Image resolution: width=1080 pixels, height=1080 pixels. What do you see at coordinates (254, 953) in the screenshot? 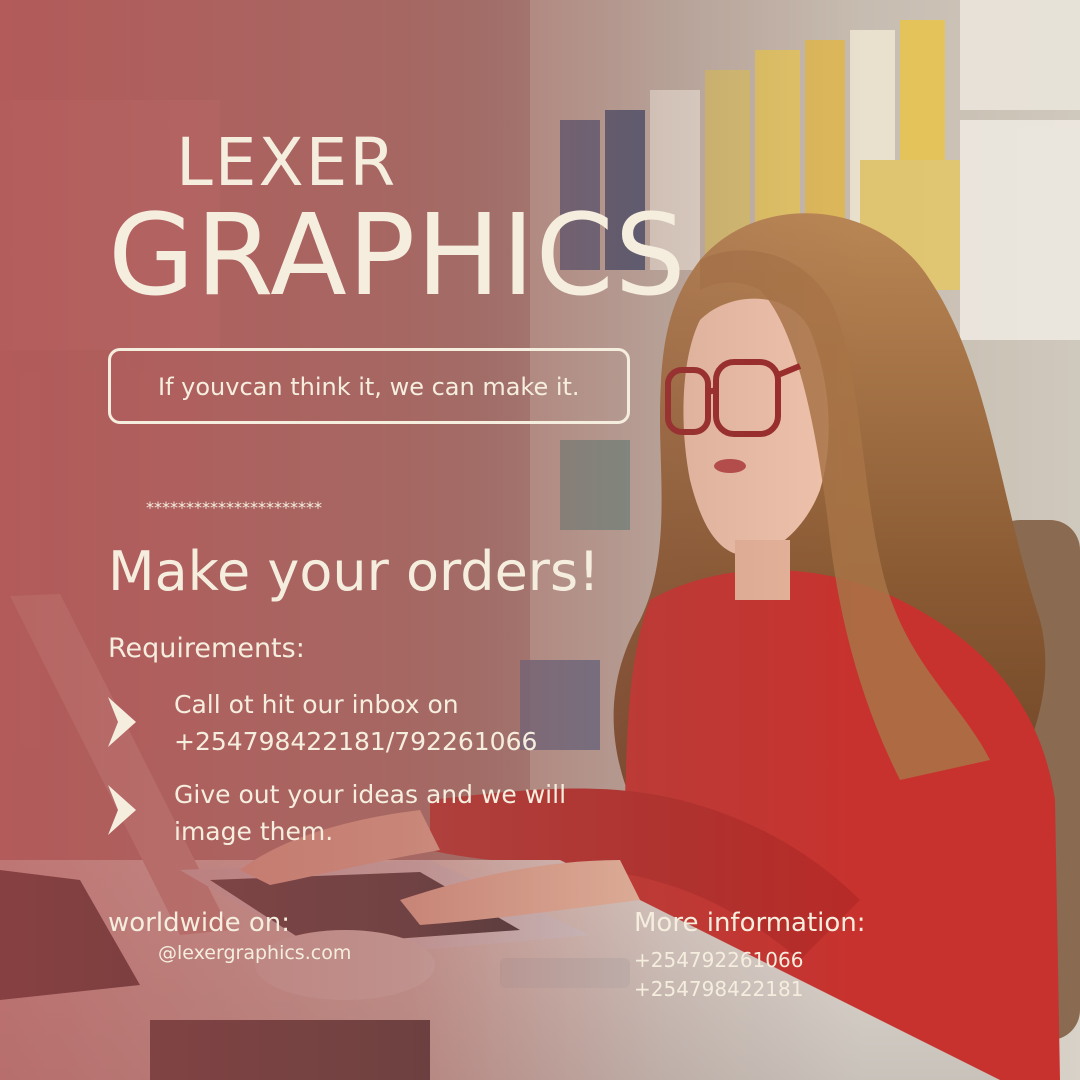
I see `website-handle: @lexergraphics.com` at bounding box center [254, 953].